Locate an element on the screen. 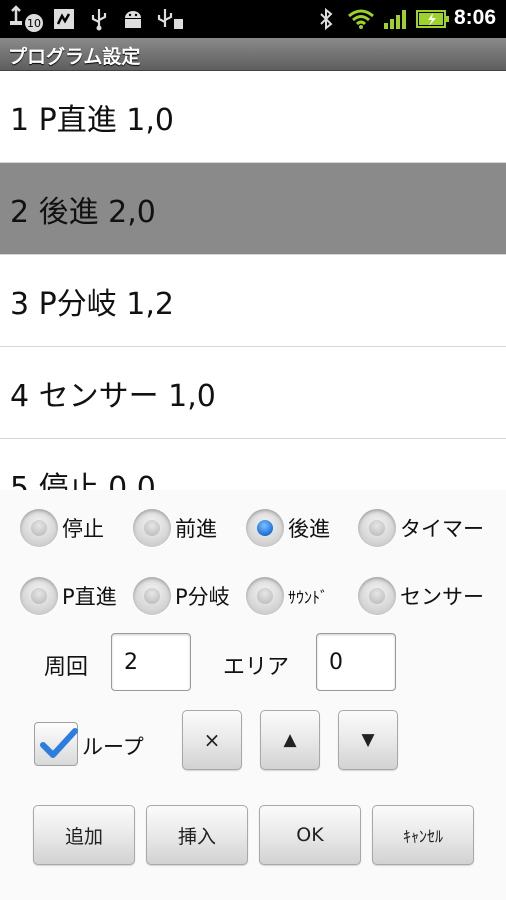 Image resolution: width=506 pixels, height=900 pixels. window-title: プログラム設定 is located at coordinates (74, 57).